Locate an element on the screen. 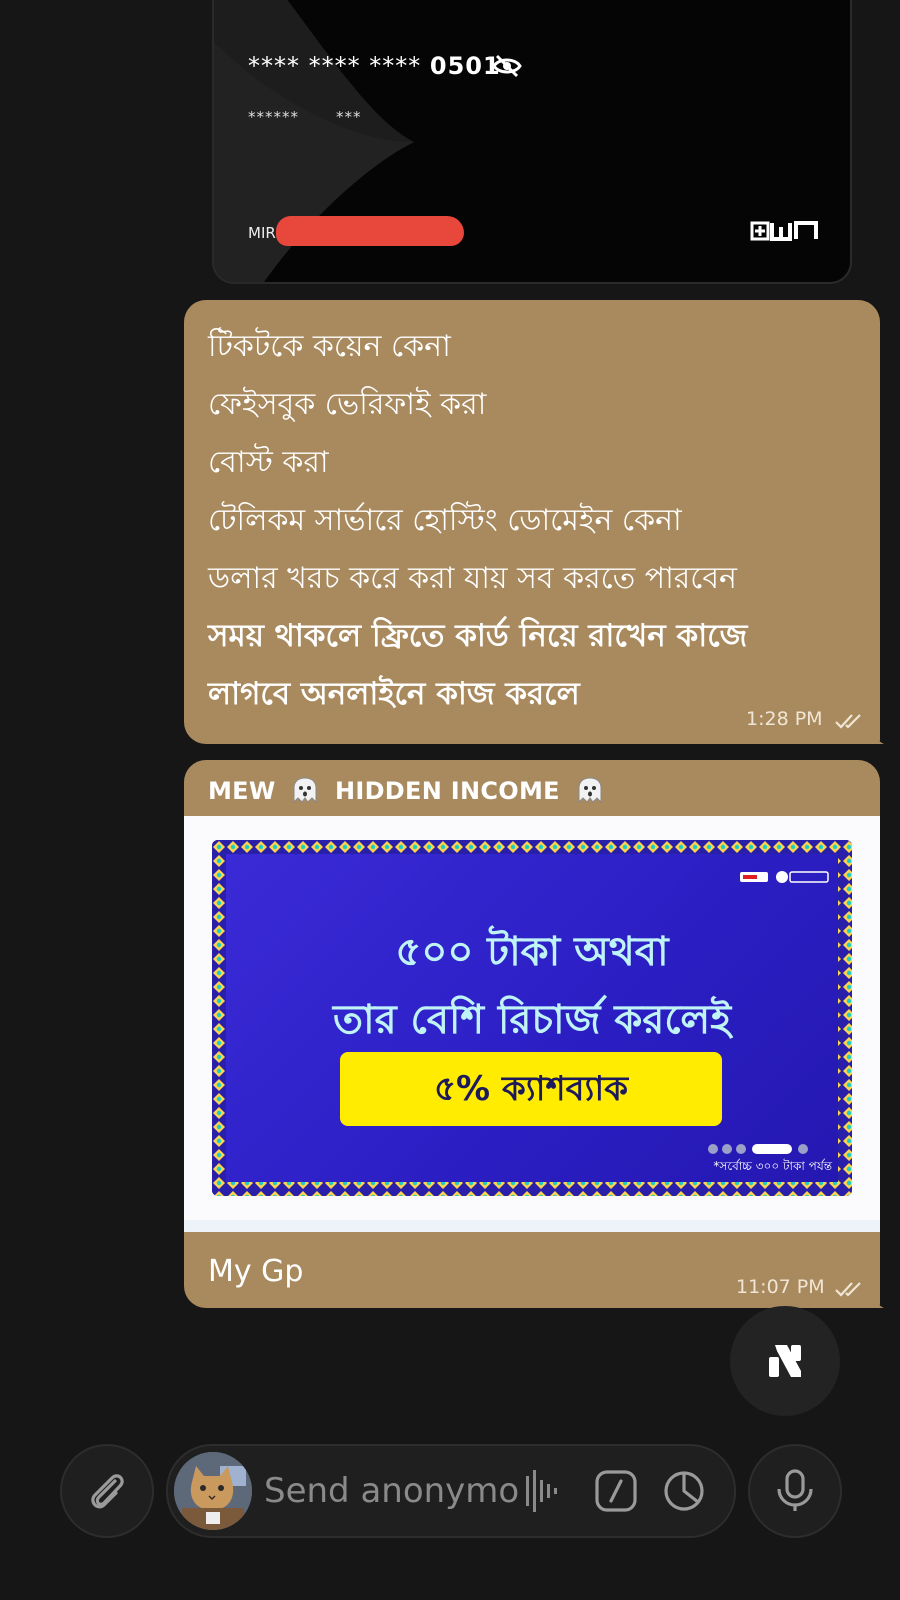 Image resolution: width=900 pixels, height=1600 pixels. message-line: টিকটকে কয়েন কেনা is located at coordinates (329, 346).